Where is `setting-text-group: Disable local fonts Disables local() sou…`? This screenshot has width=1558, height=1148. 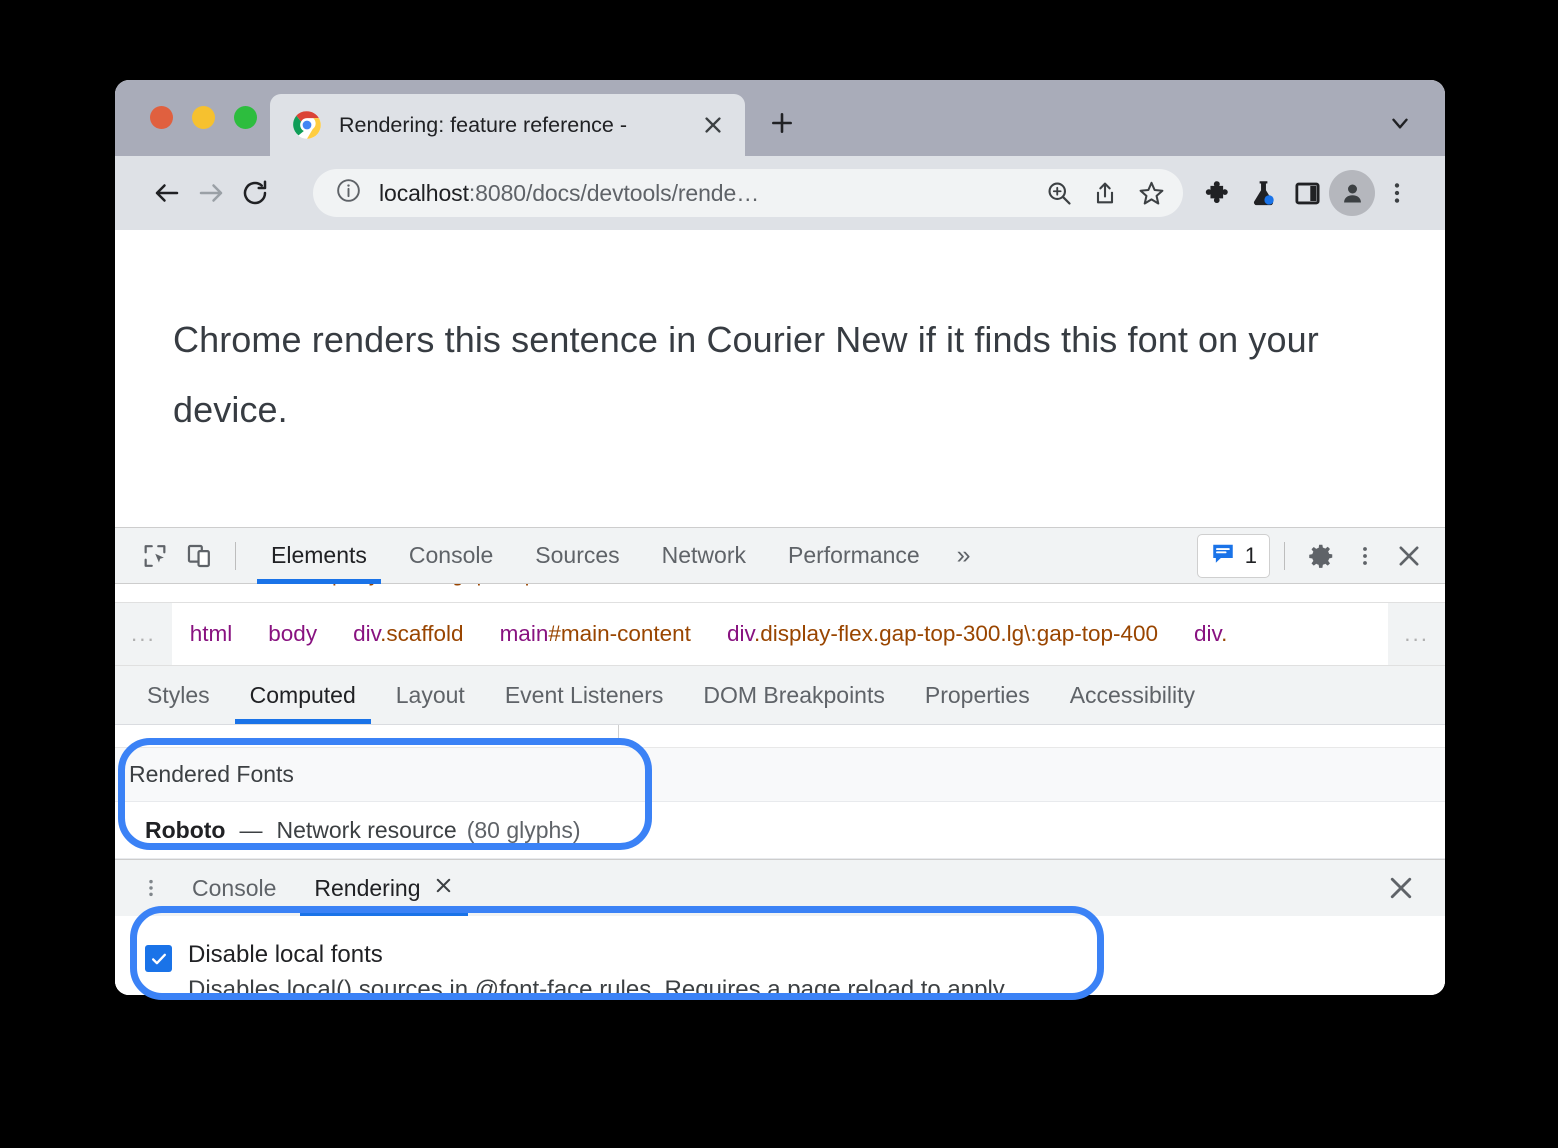 setting-text-group: Disable local fonts Disables local() sou… is located at coordinates (599, 967).